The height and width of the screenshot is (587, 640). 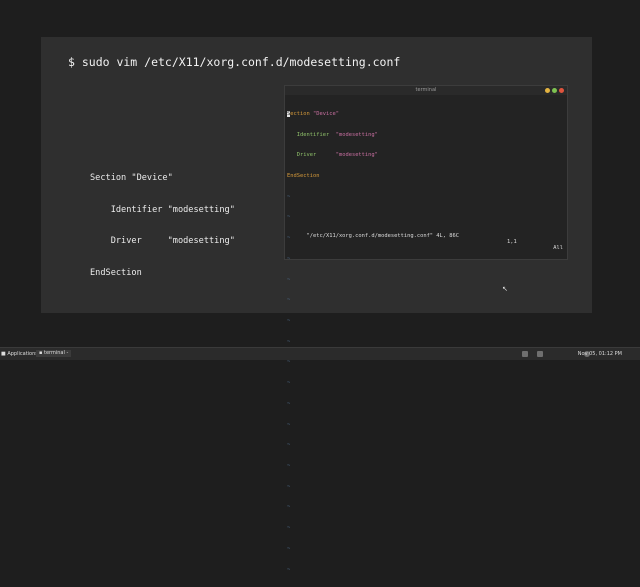 What do you see at coordinates (306, 155) in the screenshot?
I see `vim-driver-key: Driver` at bounding box center [306, 155].